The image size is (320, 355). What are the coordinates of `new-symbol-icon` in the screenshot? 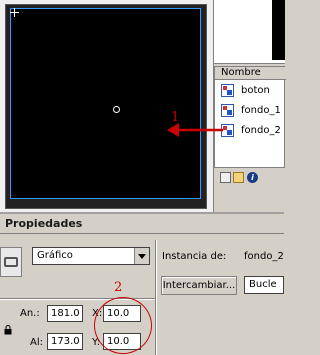 It's located at (225, 177).